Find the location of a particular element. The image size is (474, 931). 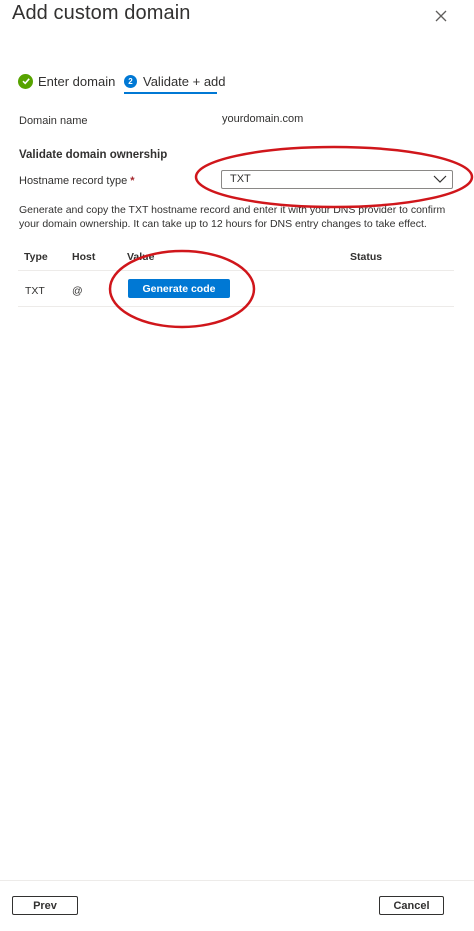

cell-host: @ is located at coordinates (77, 291).